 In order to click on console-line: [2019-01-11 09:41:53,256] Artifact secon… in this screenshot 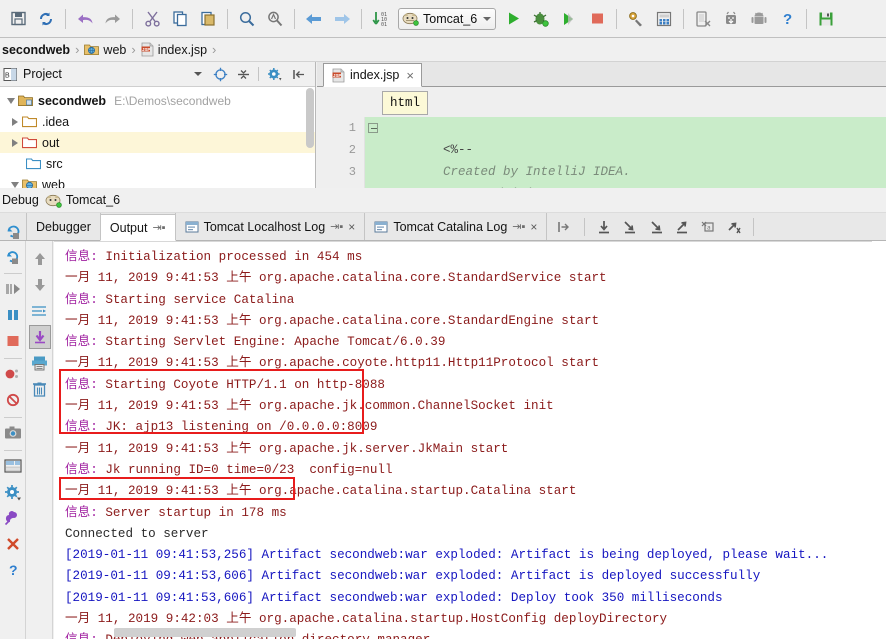, I will do `click(470, 555)`.